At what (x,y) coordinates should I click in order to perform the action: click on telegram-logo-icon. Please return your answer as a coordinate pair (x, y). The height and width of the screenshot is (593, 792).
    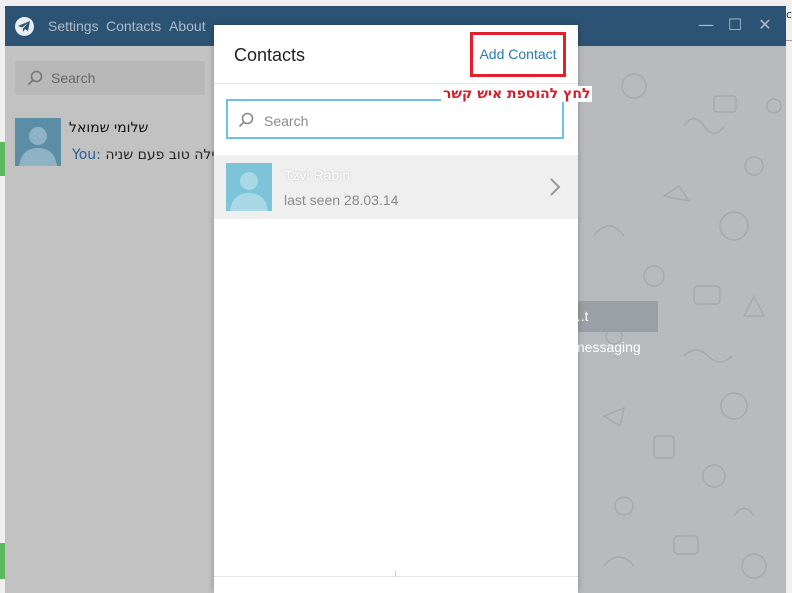
    Looking at the image, I should click on (24, 26).